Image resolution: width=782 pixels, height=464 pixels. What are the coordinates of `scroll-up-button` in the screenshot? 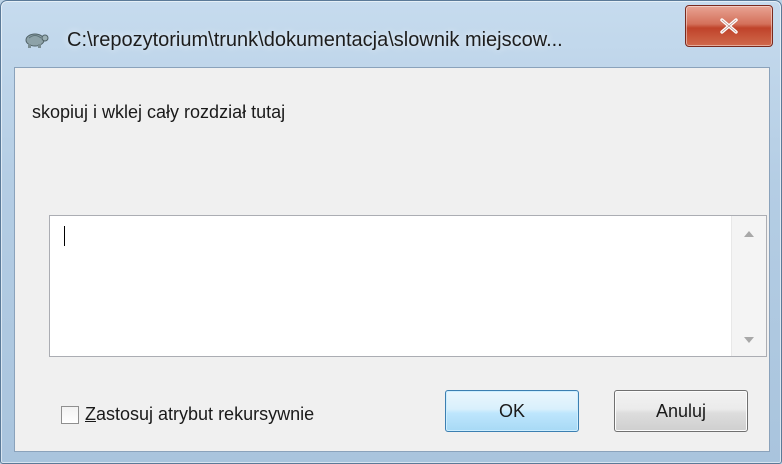 It's located at (749, 233).